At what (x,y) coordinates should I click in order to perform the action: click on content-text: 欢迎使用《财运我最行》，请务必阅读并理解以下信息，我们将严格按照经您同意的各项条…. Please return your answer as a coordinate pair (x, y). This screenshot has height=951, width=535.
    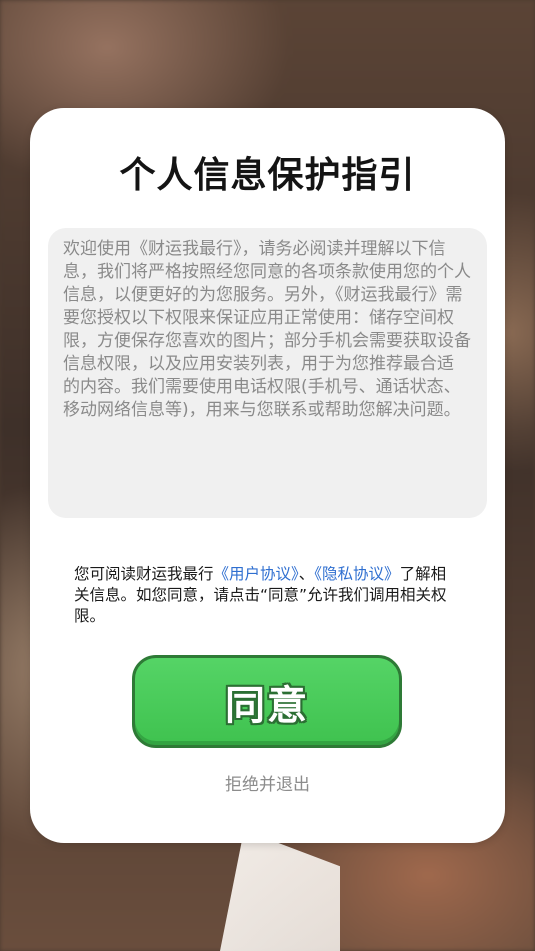
    Looking at the image, I should click on (267, 329).